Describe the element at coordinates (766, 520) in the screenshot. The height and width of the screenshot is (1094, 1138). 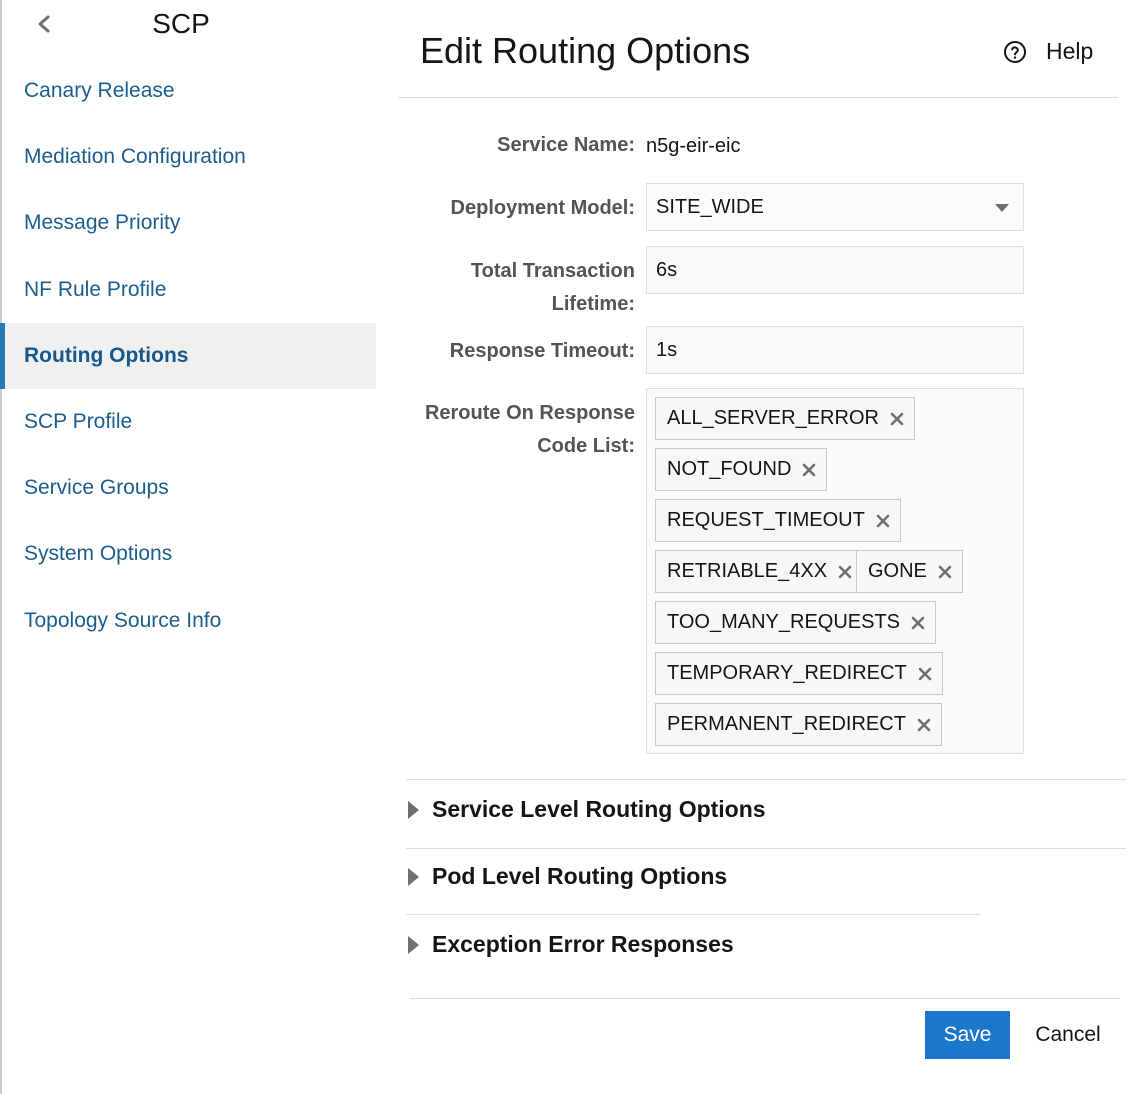
I see `chip-label: REQUEST_TIMEOUT` at that location.